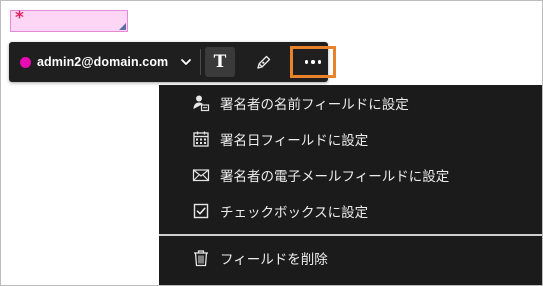 Image resolution: width=543 pixels, height=286 pixels. I want to click on resize-handle, so click(122, 26).